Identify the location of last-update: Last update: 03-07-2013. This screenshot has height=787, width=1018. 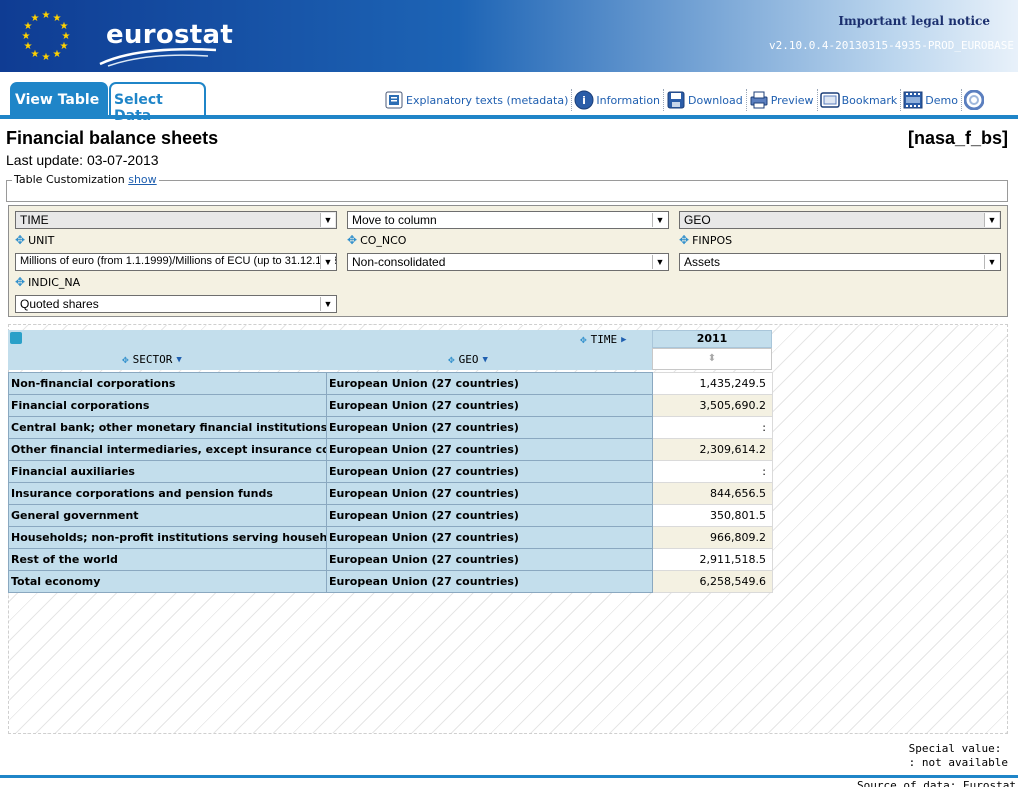
(82, 160).